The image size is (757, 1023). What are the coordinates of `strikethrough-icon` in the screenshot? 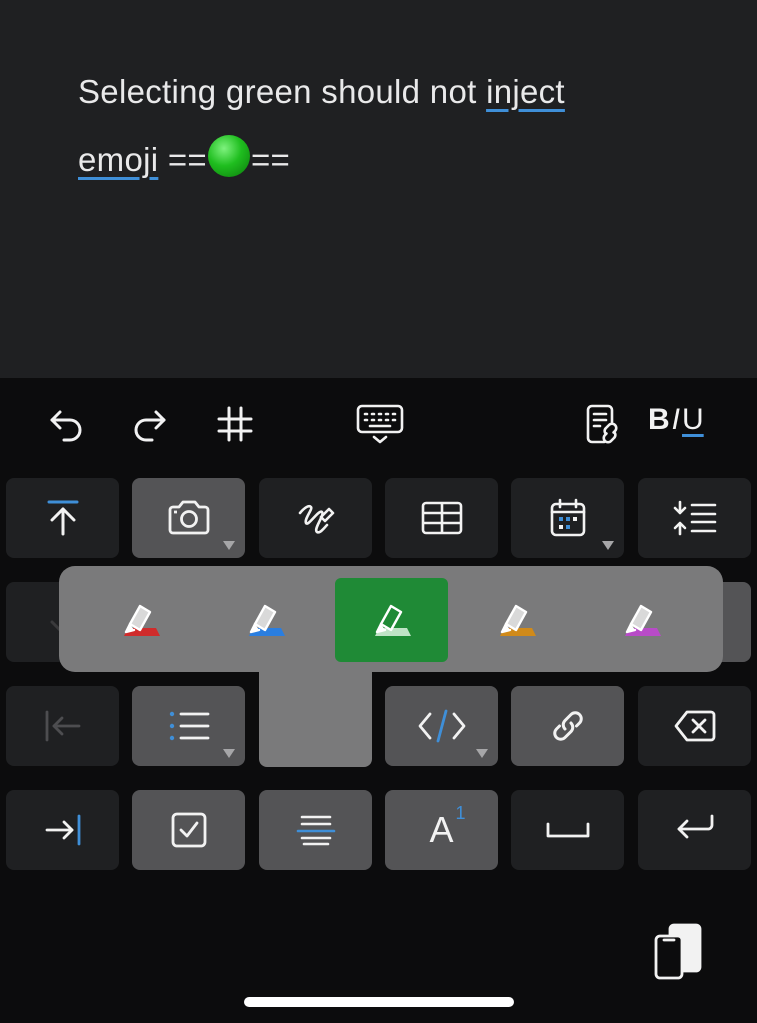 It's located at (315, 830).